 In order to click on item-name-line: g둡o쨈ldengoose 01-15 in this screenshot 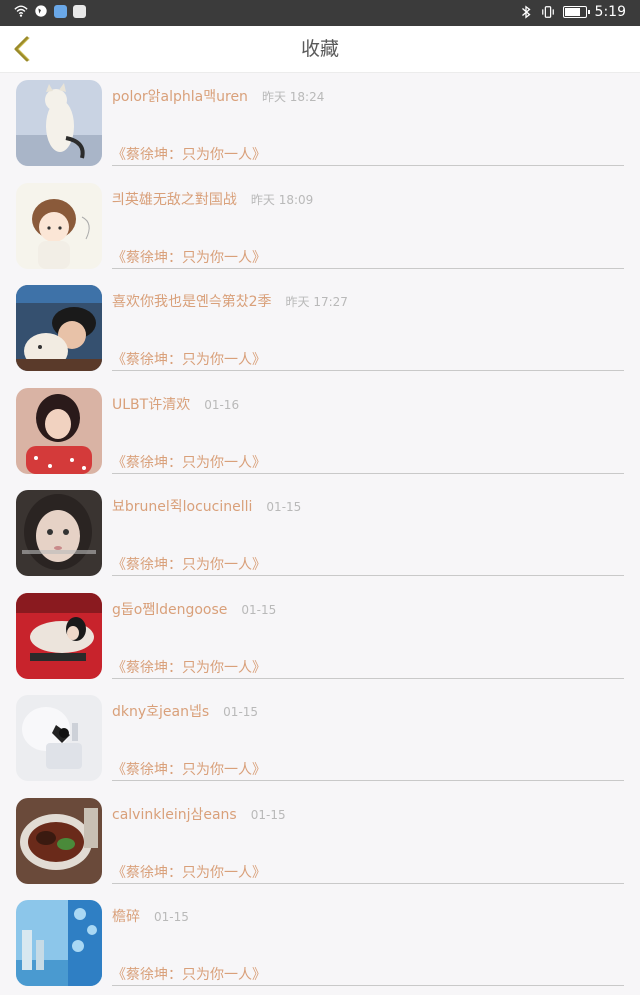, I will do `click(194, 609)`.